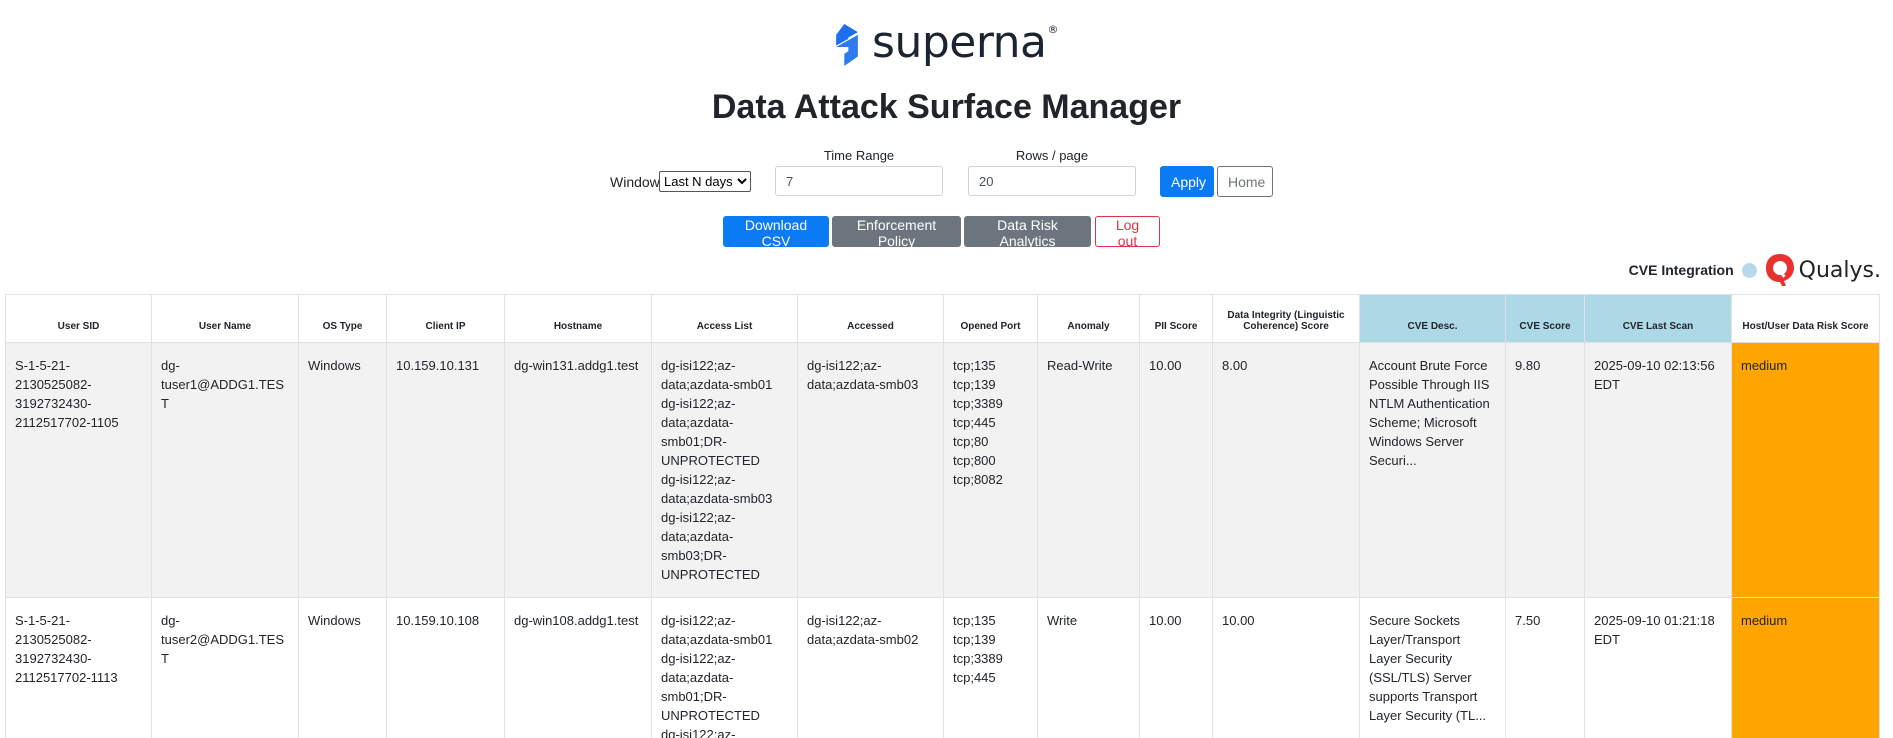 The height and width of the screenshot is (738, 1893). Describe the element at coordinates (870, 470) in the screenshot. I see `cell-accessed: dg-isi122;az-data;azdata-smb03` at that location.